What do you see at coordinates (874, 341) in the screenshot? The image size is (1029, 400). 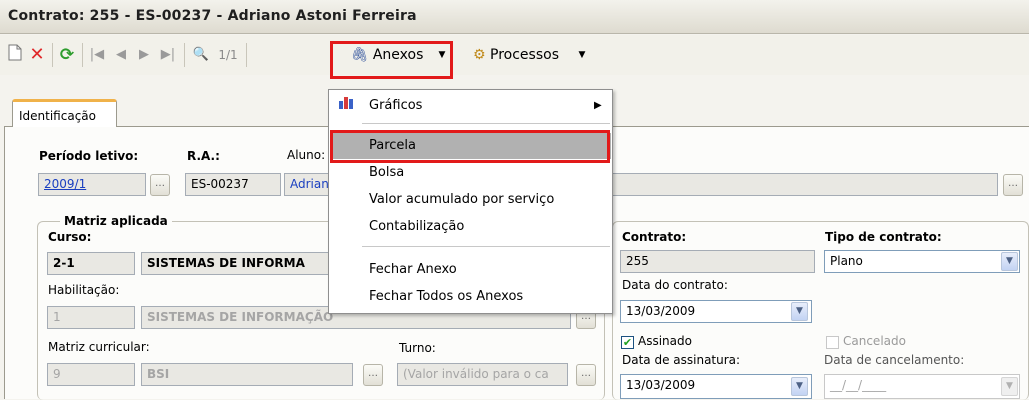 I see `cancelado-label: Cancelado` at bounding box center [874, 341].